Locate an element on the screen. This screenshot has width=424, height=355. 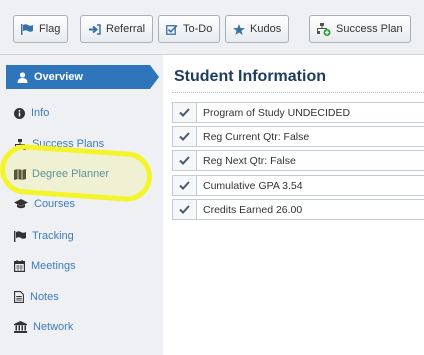
info-row: Credits Earned 26.00 is located at coordinates (298, 209).